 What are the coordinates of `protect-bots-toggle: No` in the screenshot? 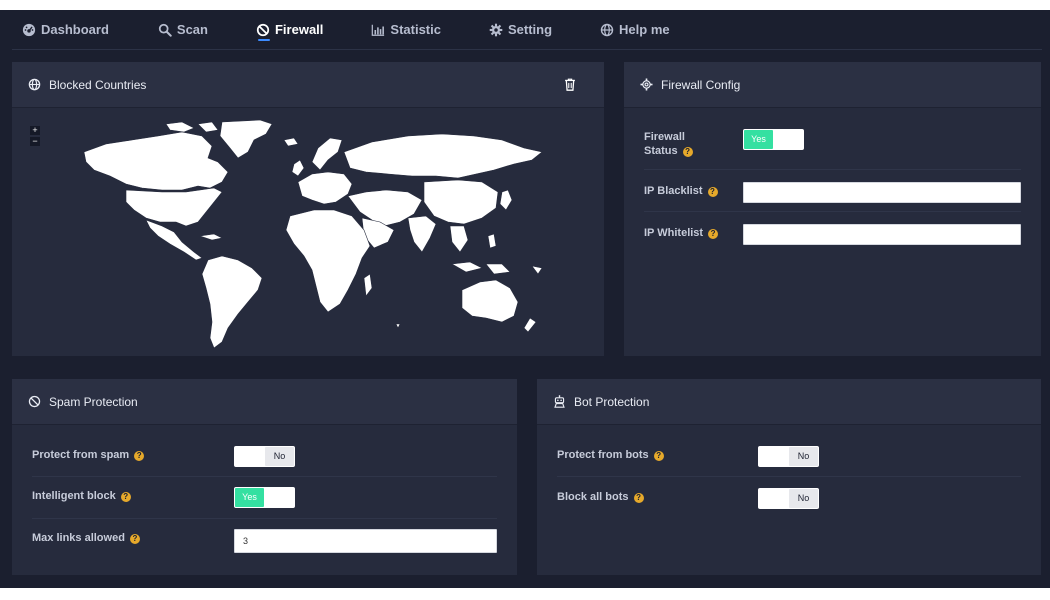 It's located at (788, 456).